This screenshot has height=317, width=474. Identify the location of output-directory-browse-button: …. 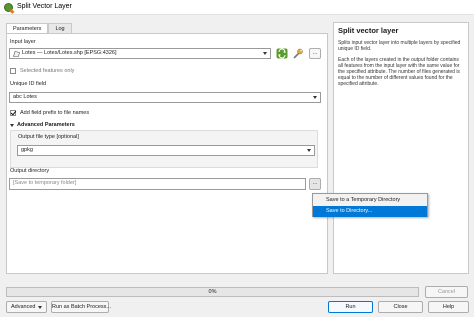
(315, 184).